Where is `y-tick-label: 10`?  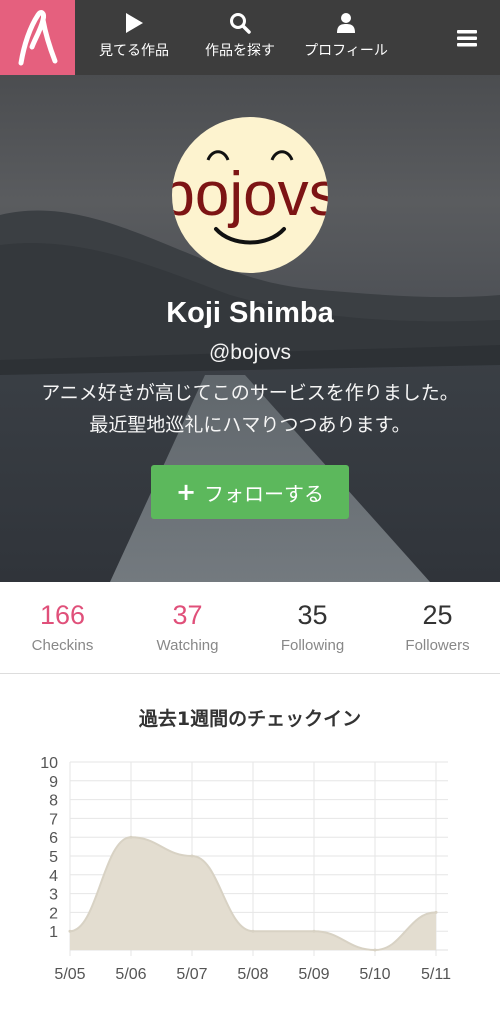
y-tick-label: 10 is located at coordinates (49, 763).